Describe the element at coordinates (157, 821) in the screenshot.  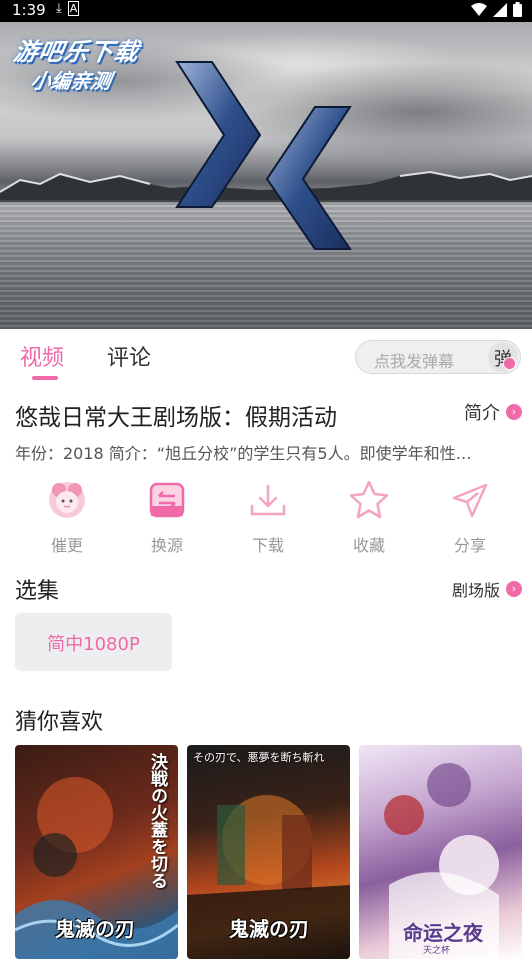
I see `poster-1-vertical-text: 決戦の火蓋を切る` at that location.